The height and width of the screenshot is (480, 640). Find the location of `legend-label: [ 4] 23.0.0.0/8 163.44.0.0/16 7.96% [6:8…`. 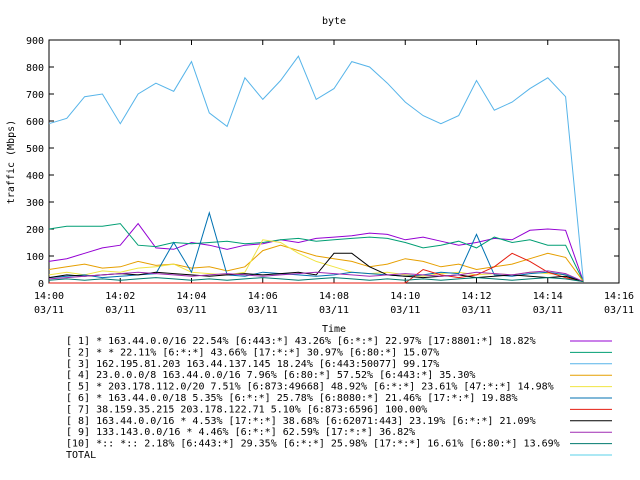

legend-label: [ 4] 23.0.0.0/8 163.44.0.0/16 7.96% [6:8… is located at coordinates (270, 375).